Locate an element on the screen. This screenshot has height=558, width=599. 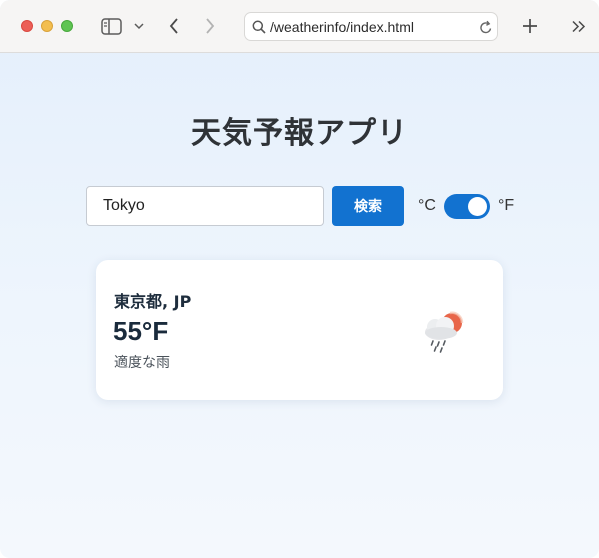
address-bar: /weatherinfo/index.html is located at coordinates (371, 26).